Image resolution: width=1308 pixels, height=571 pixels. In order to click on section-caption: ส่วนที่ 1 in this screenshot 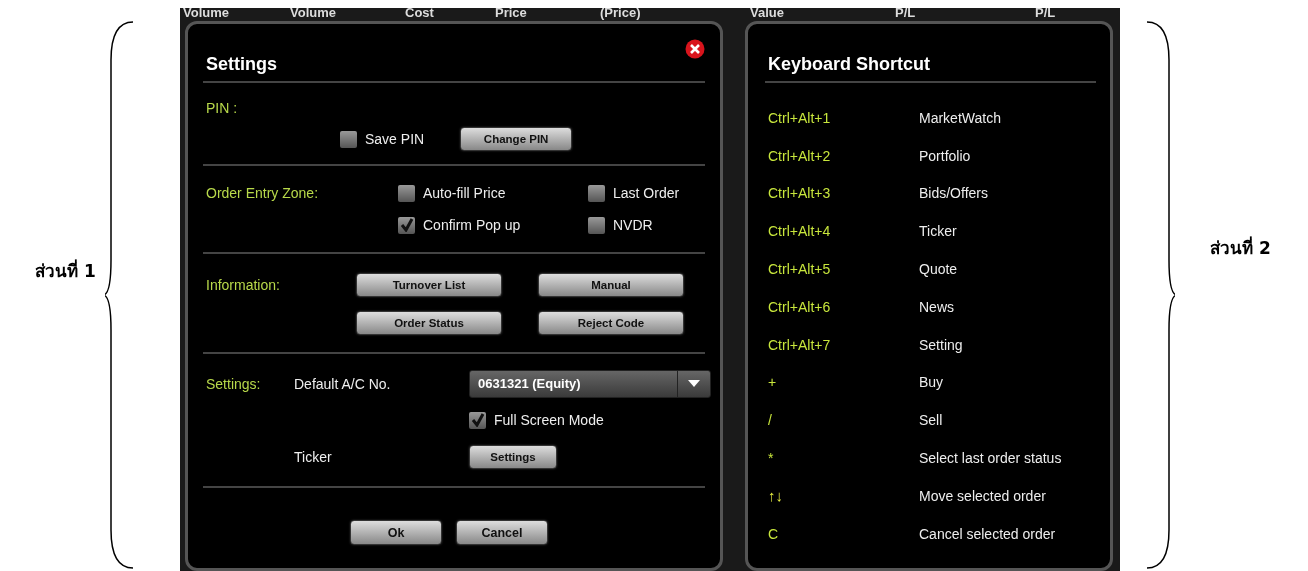, I will do `click(65, 270)`.